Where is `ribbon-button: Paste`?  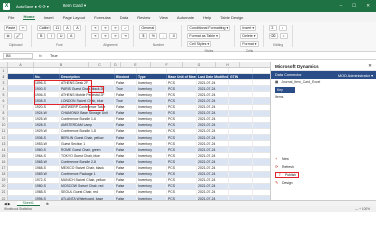 ribbon-button: Paste is located at coordinates (11, 28).